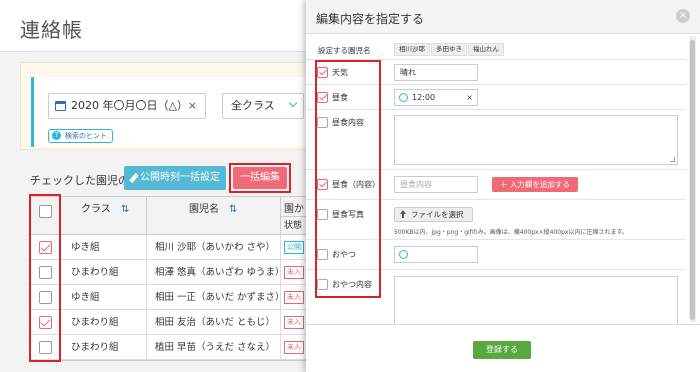 The width and height of the screenshot is (700, 372). Describe the element at coordinates (192, 106) in the screenshot. I see `clear-date-icon: ×` at that location.